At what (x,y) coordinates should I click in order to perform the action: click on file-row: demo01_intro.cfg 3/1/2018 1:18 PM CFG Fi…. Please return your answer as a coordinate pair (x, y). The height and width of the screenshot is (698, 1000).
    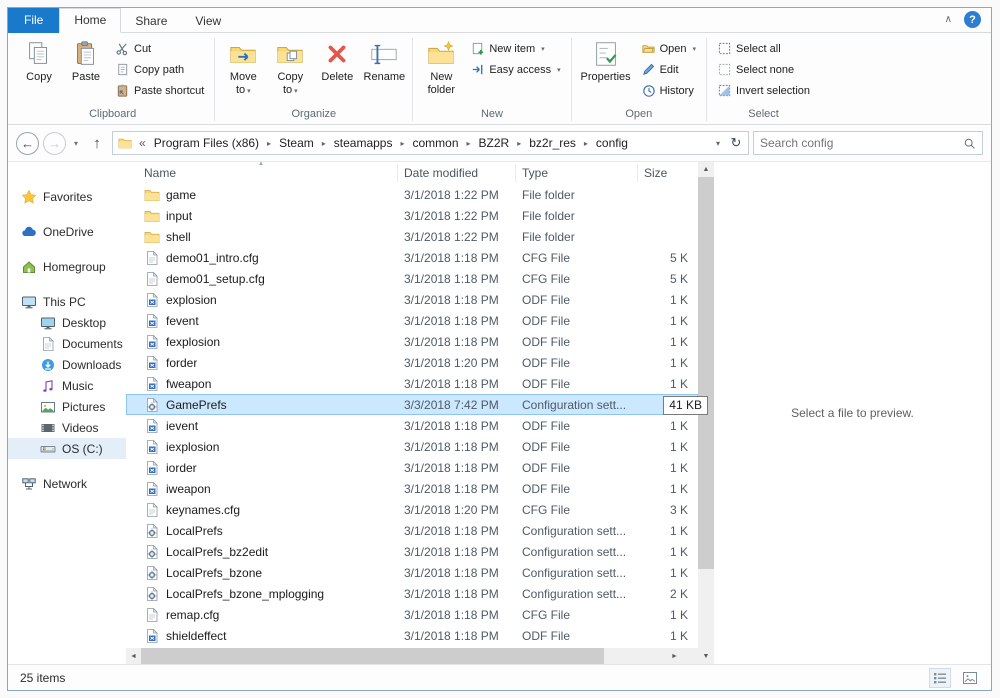
    Looking at the image, I should click on (412, 257).